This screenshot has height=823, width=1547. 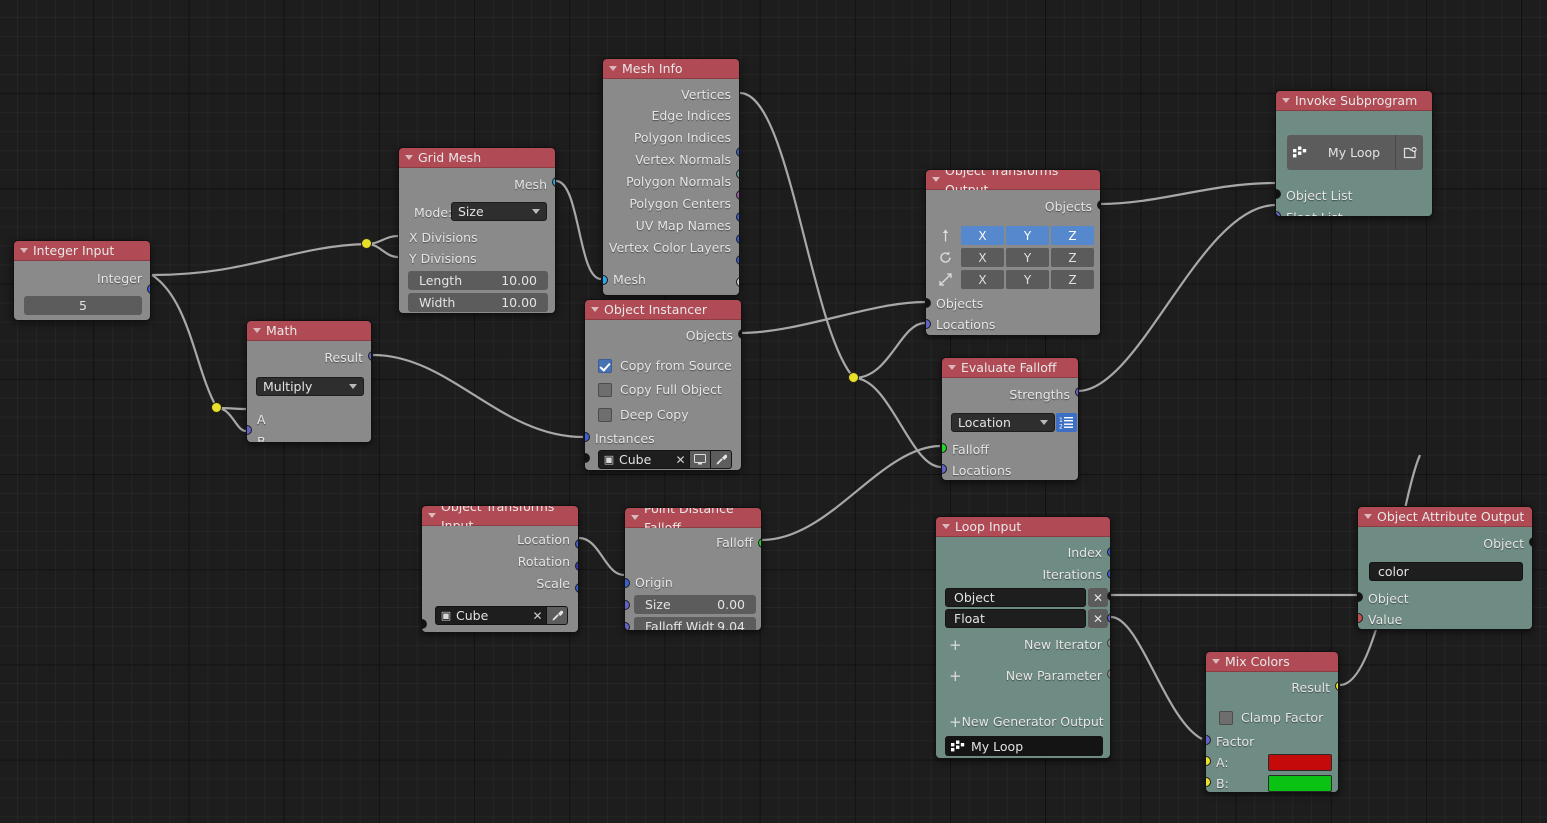 I want to click on falloff-mode-dropdown: Location, so click(x=1003, y=422).